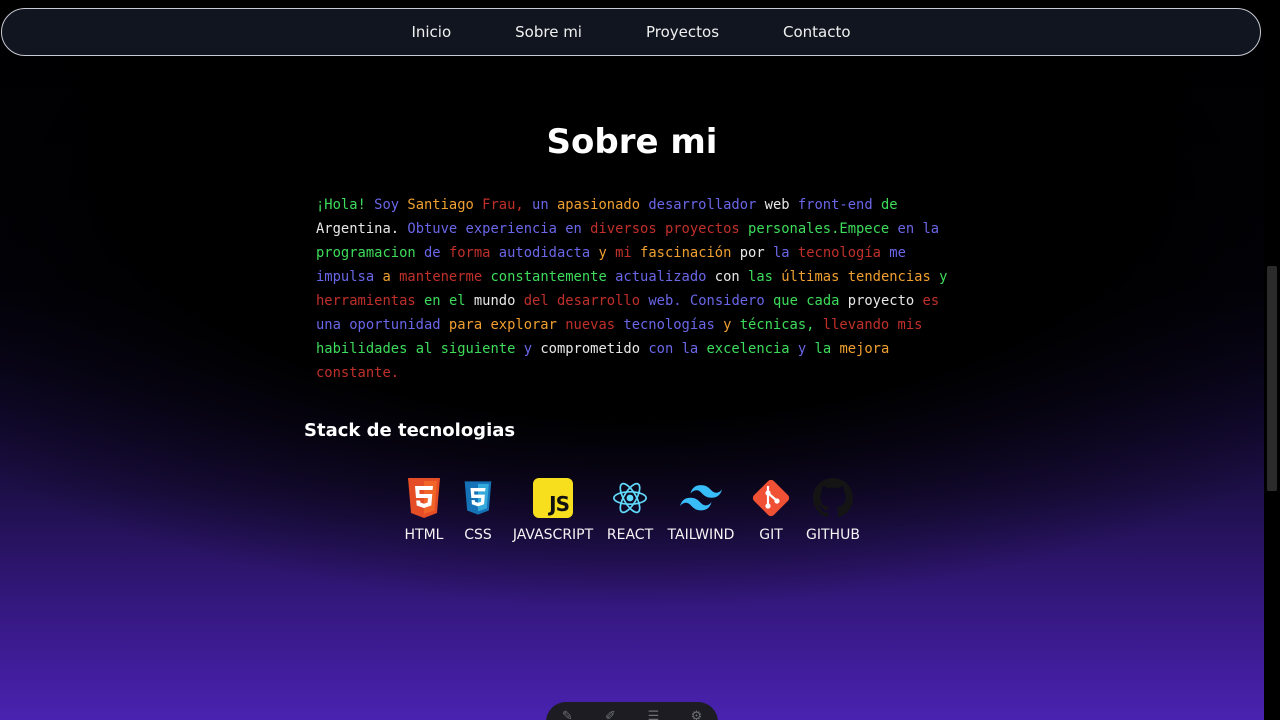 The width and height of the screenshot is (1280, 720). Describe the element at coordinates (777, 205) in the screenshot. I see `bio-word: web` at that location.